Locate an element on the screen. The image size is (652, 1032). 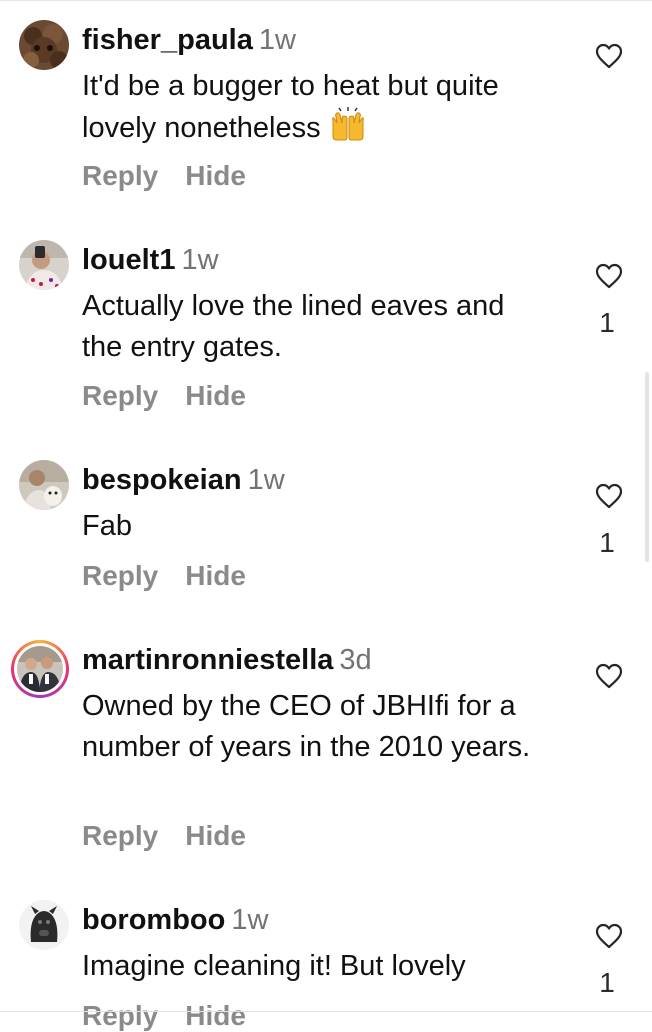
avatar-story-ring is located at coordinates (40, 669).